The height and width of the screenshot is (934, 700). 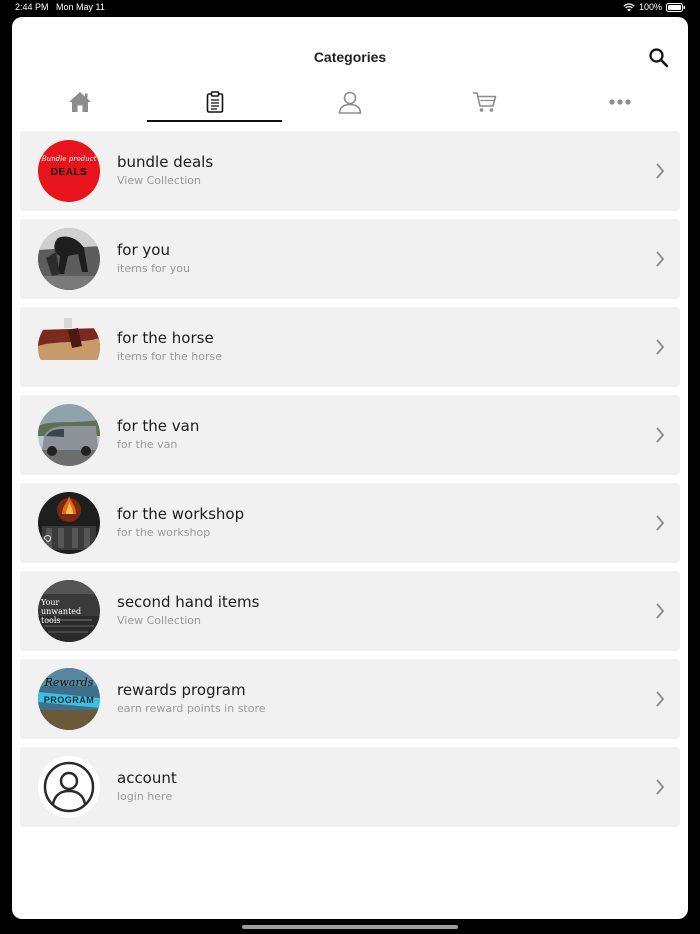 I want to click on more-icon, so click(x=619, y=102).